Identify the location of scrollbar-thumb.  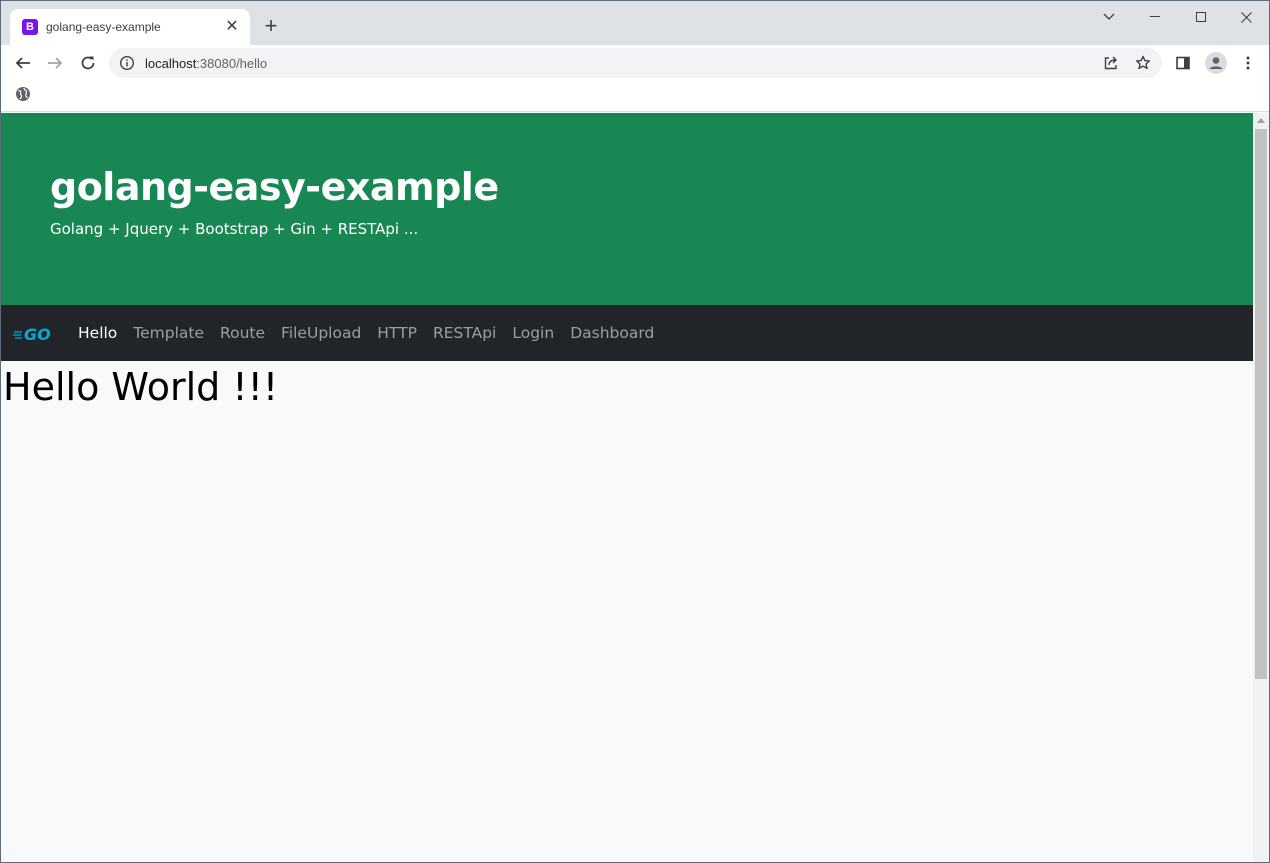
(1261, 404).